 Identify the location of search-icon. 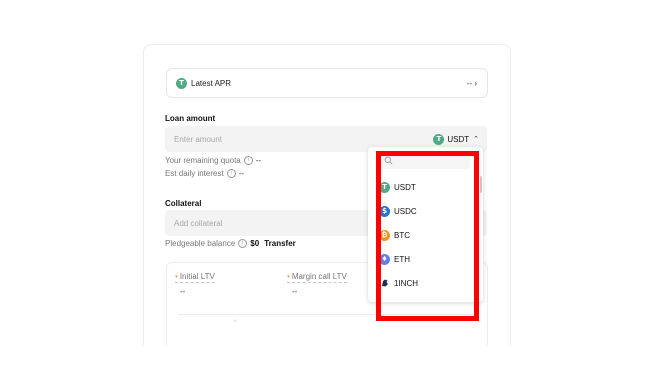
(388, 160).